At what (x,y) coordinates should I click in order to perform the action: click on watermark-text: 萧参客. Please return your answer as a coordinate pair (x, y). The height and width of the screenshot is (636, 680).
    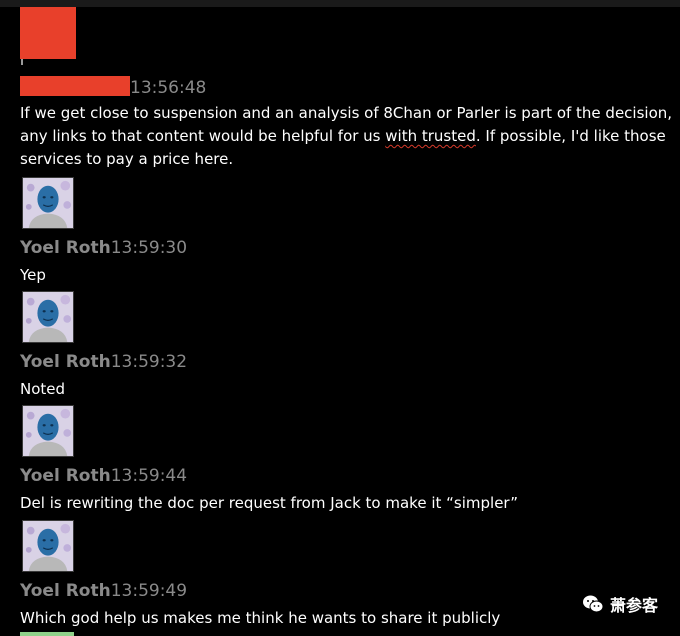
    Looking at the image, I should click on (633, 605).